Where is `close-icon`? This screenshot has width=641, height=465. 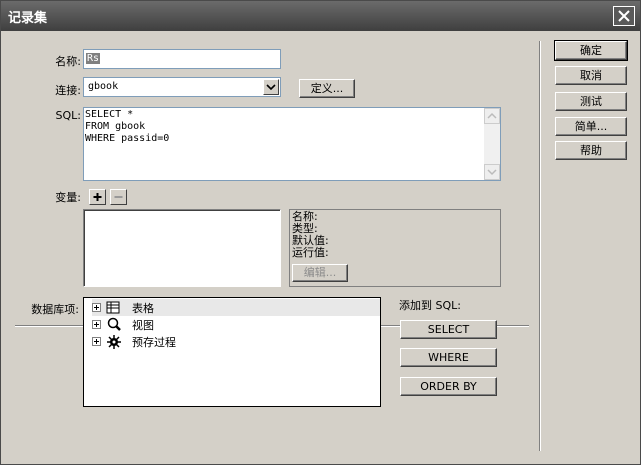 close-icon is located at coordinates (624, 16).